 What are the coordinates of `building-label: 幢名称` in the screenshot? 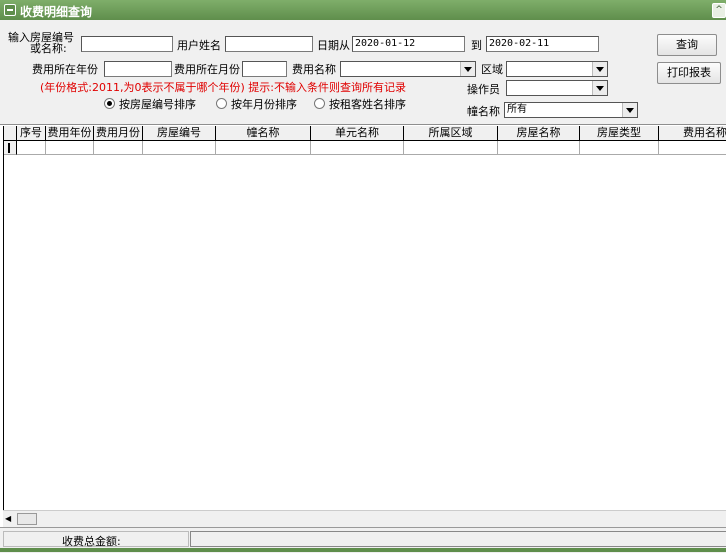 It's located at (483, 111).